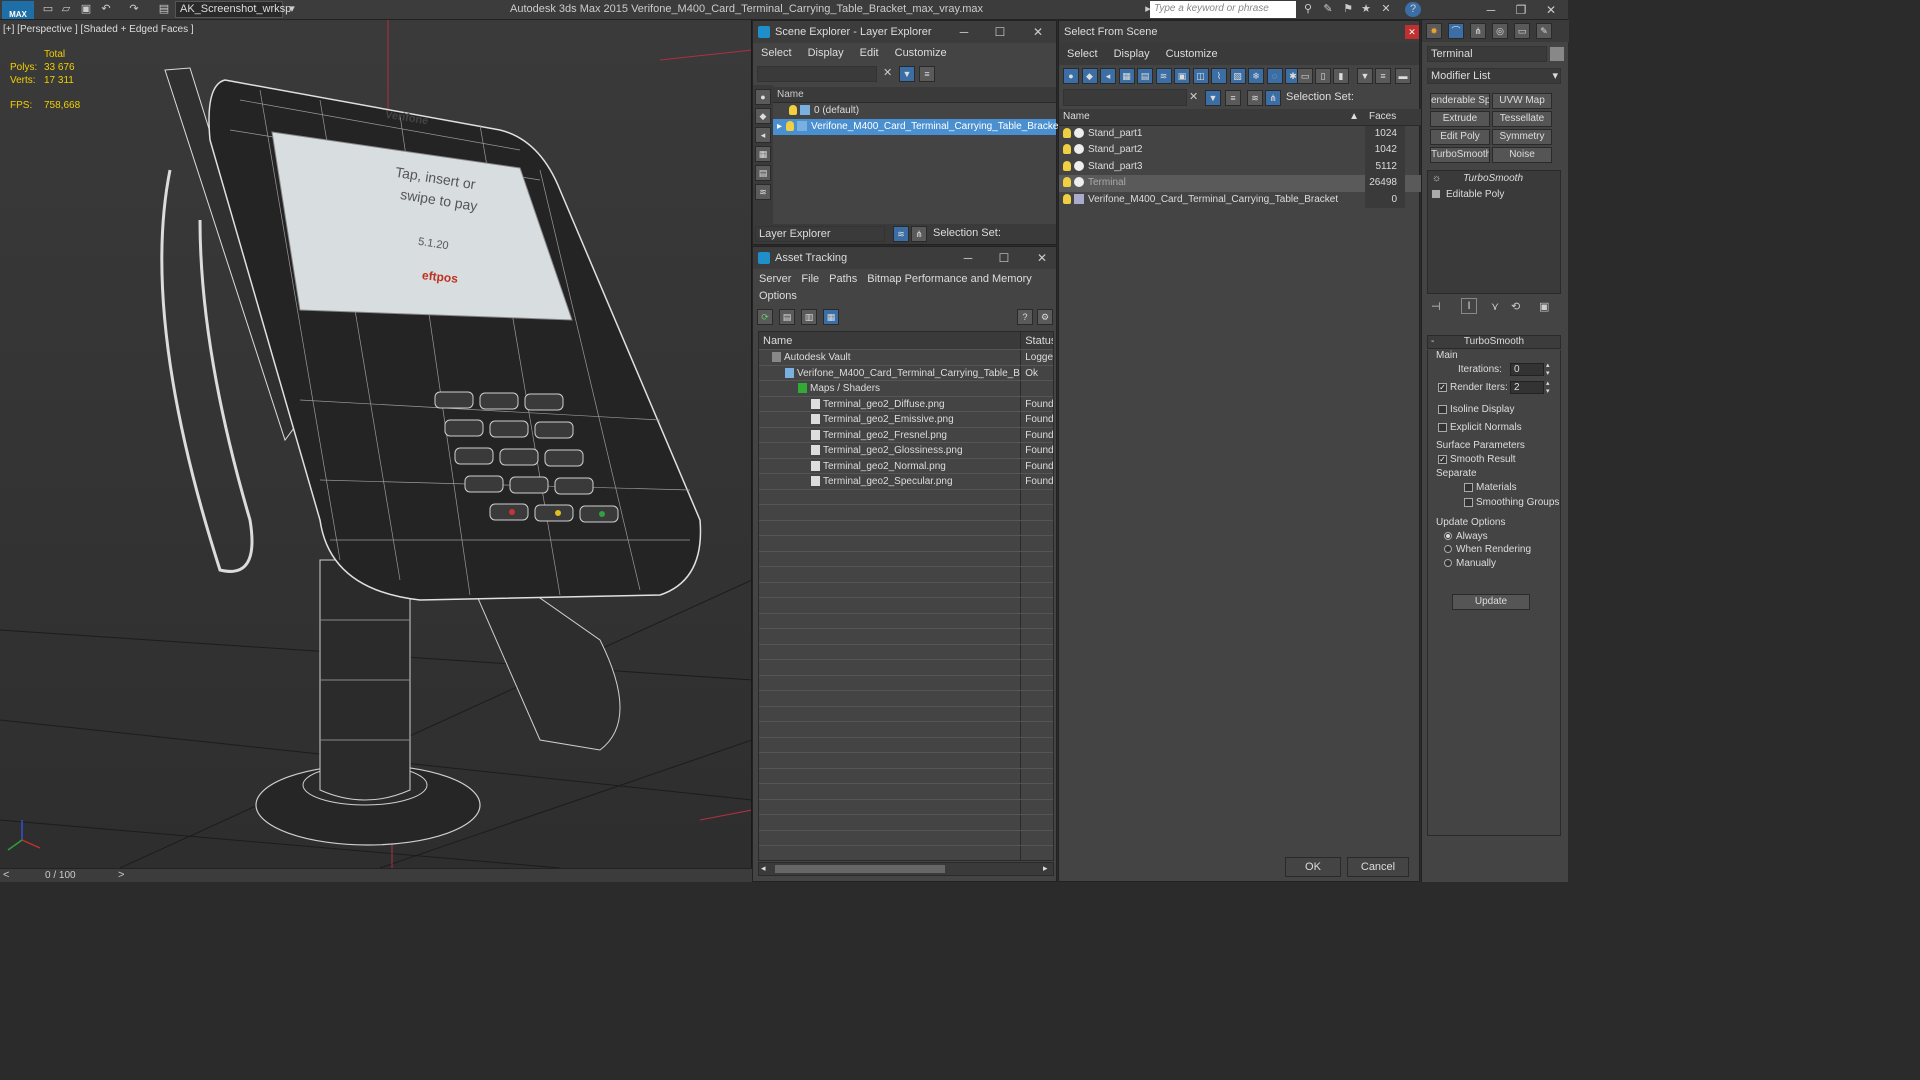  I want to click on horizontal-scrollbar: ◂ ▸, so click(906, 869).